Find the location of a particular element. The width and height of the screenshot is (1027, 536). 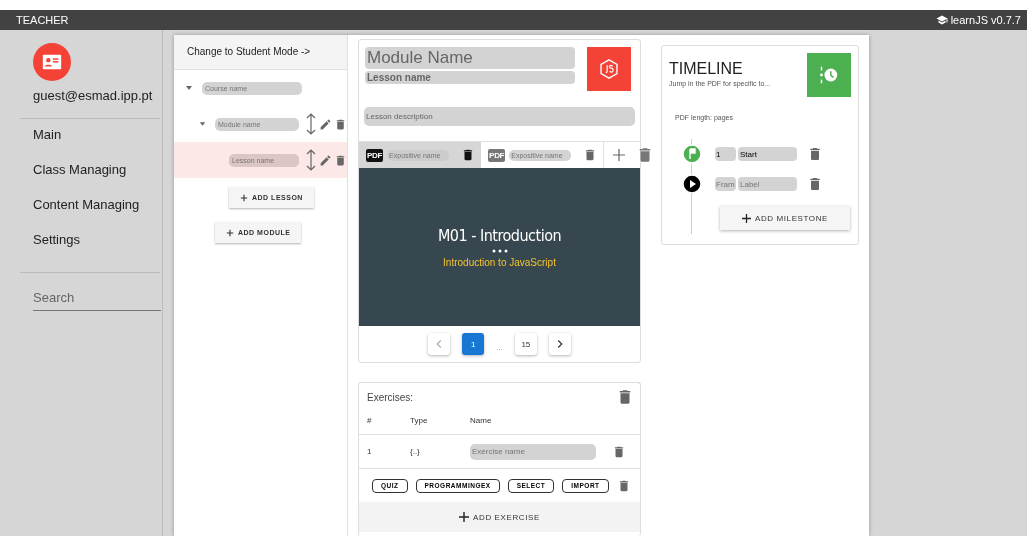

frame-field: Fram is located at coordinates (725, 184).